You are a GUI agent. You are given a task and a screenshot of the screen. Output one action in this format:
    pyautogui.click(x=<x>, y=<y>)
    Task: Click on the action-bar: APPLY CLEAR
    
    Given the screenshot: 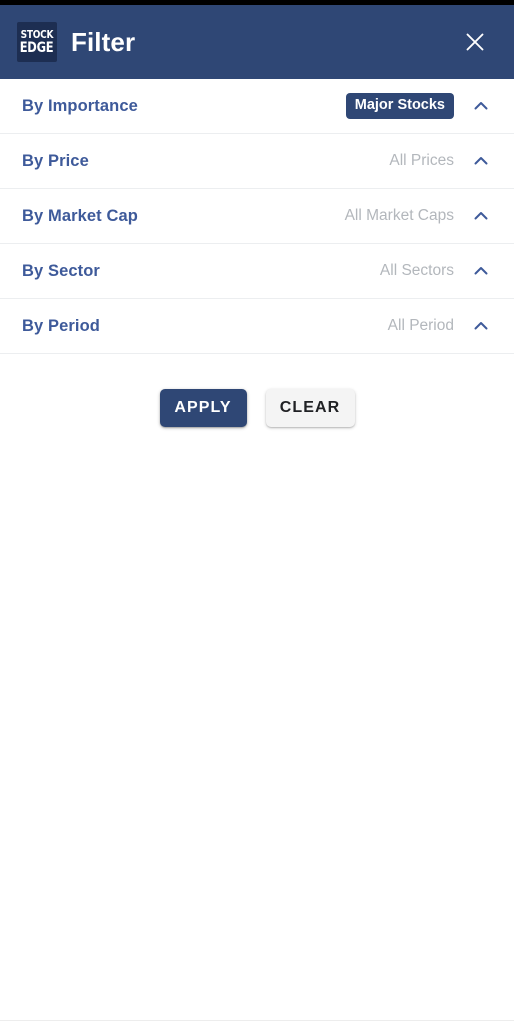 What is the action you would take?
    pyautogui.click(x=257, y=408)
    